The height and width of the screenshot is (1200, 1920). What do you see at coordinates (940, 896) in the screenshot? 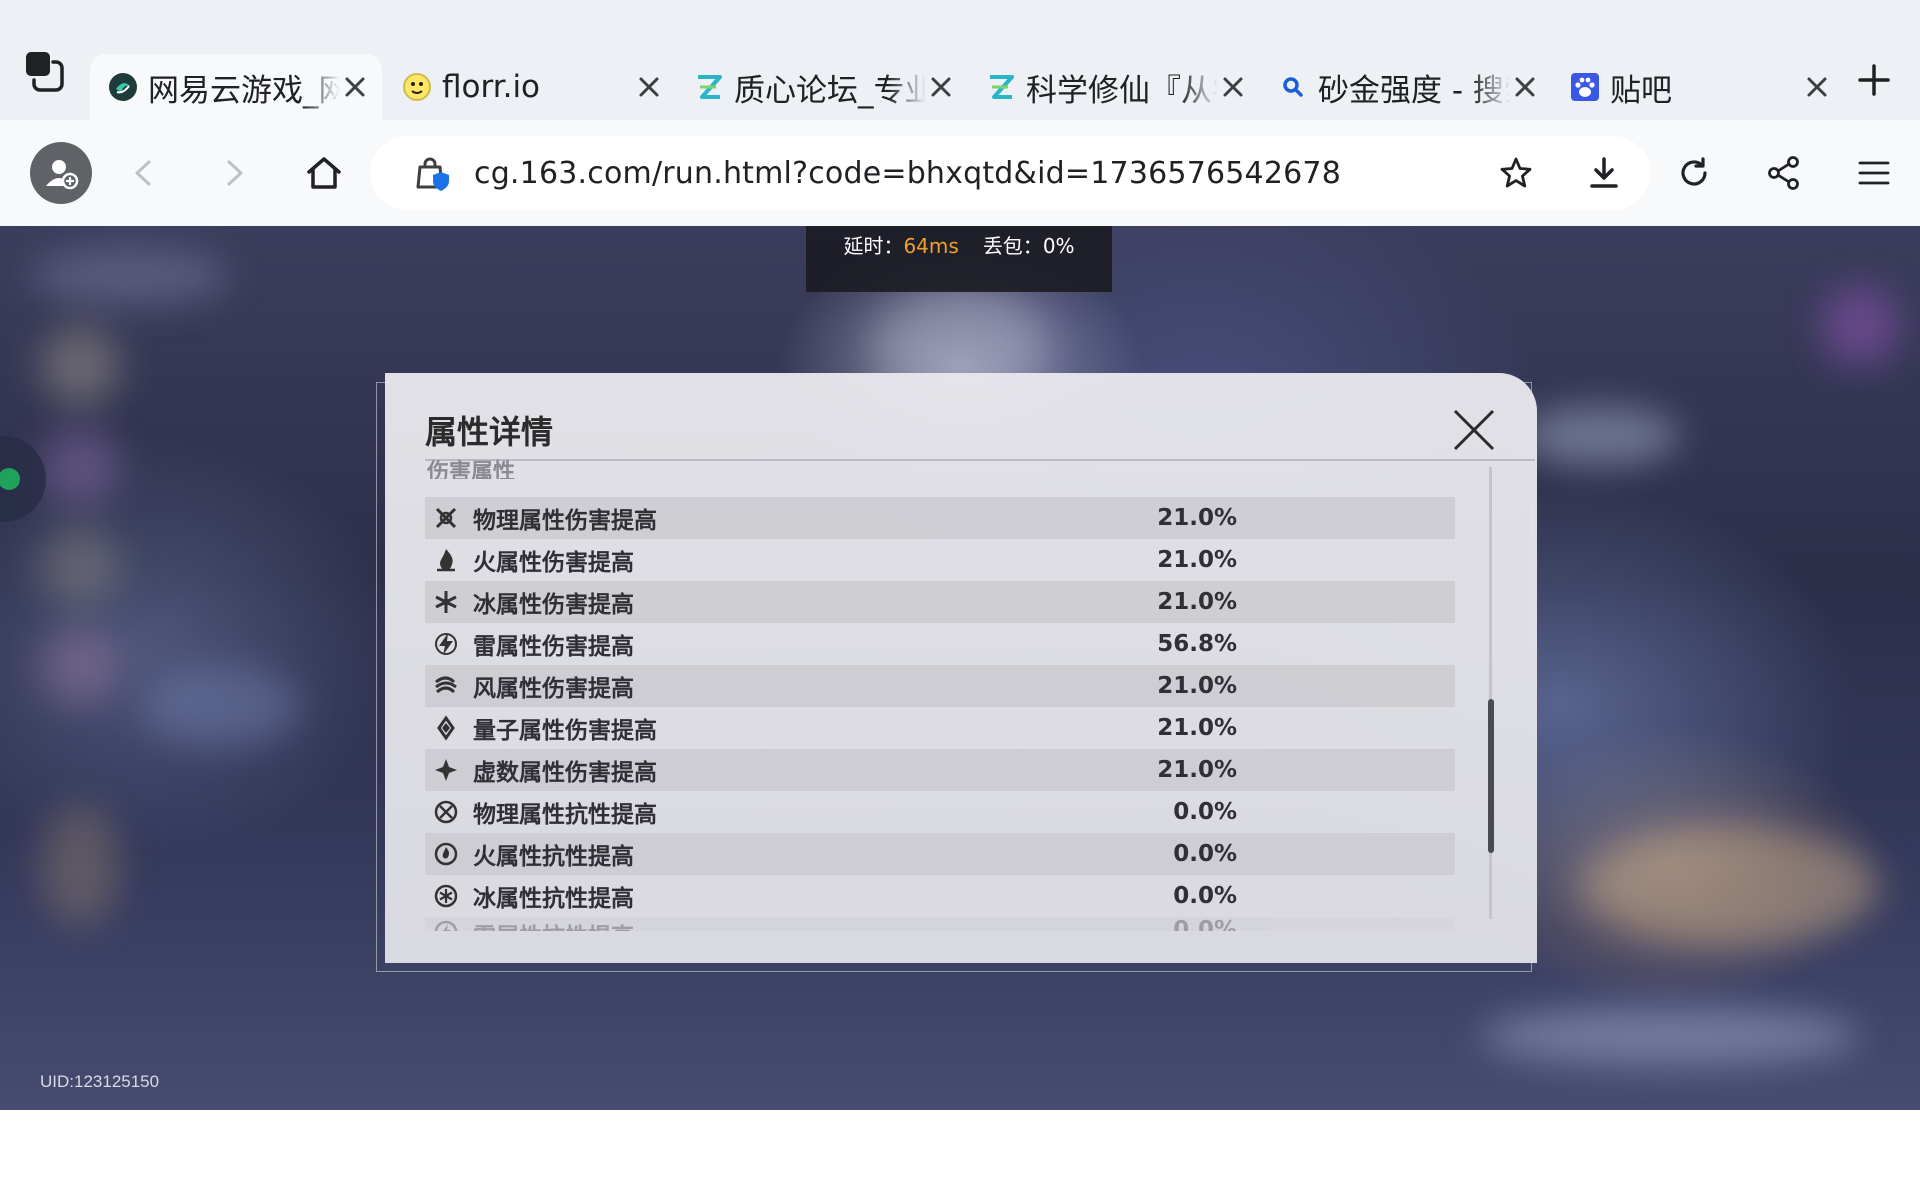
I see `list-item: 冰属性抗性提高 0.0%` at bounding box center [940, 896].